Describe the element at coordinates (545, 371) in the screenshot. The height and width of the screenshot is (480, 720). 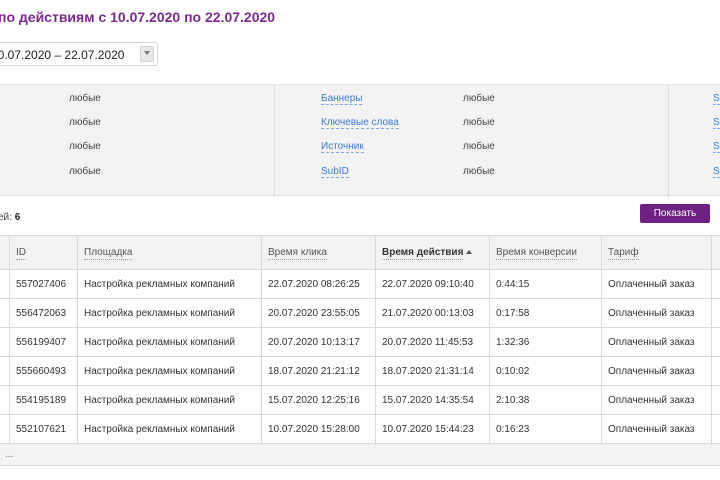
I see `cell-conversion-time: 0:10:02` at that location.